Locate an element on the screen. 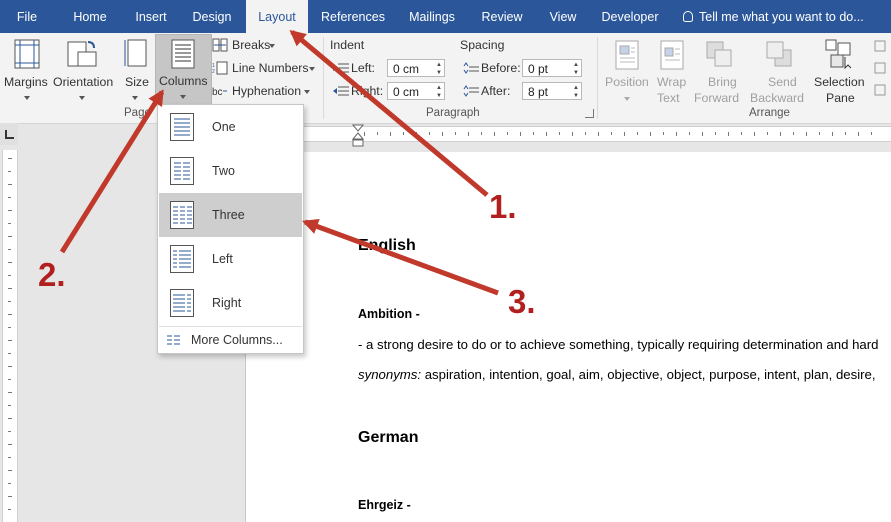 Image resolution: width=891 pixels, height=522 pixels. arrow-3-icon is located at coordinates (400, 257).